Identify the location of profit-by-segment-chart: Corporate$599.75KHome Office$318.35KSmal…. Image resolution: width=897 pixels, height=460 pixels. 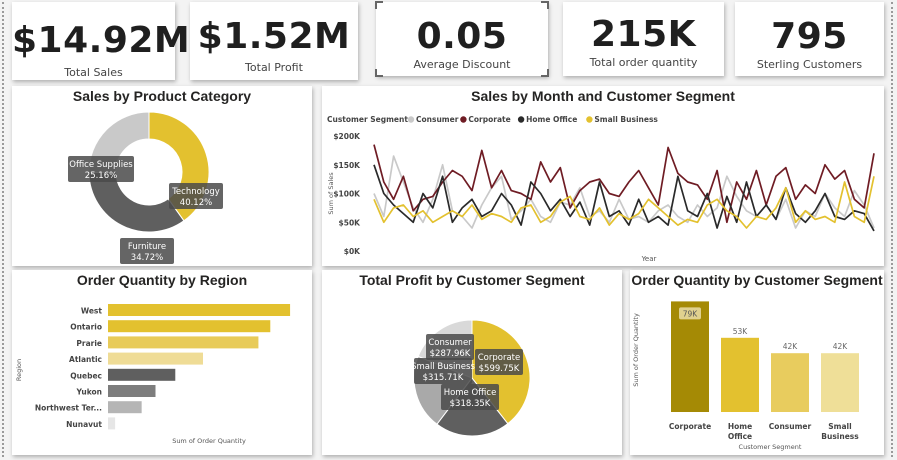
(472, 372).